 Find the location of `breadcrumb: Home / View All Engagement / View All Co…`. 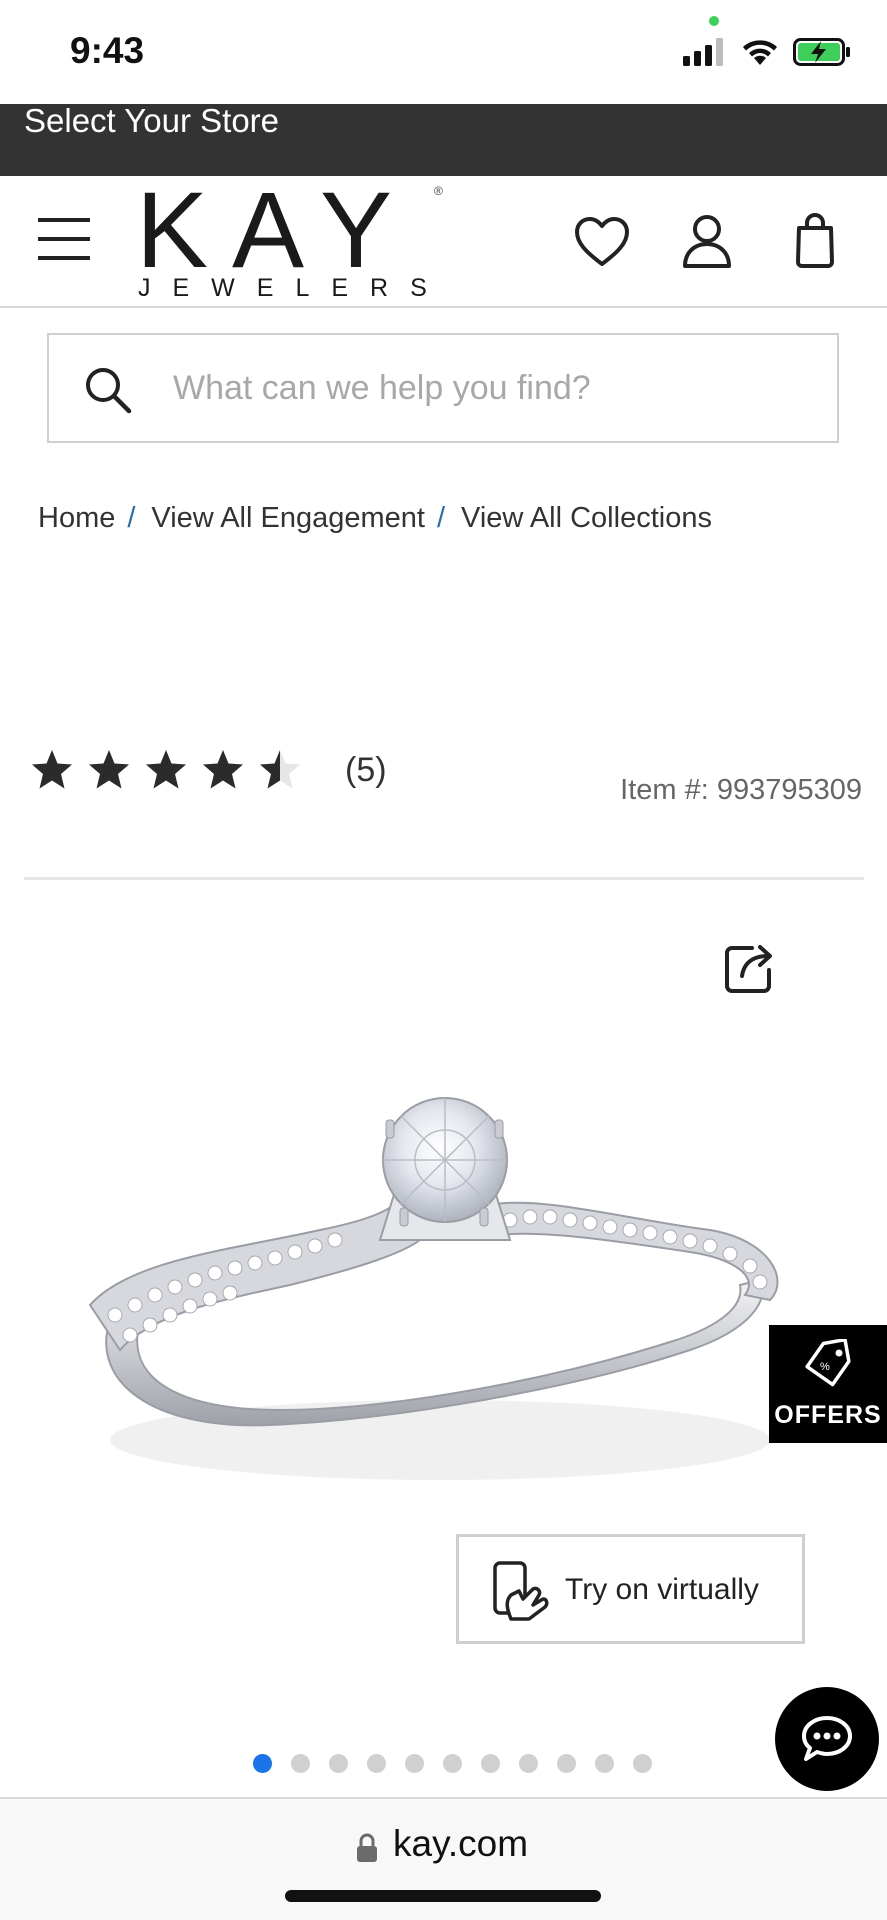

breadcrumb: Home / View All Engagement / View All Co… is located at coordinates (375, 518).